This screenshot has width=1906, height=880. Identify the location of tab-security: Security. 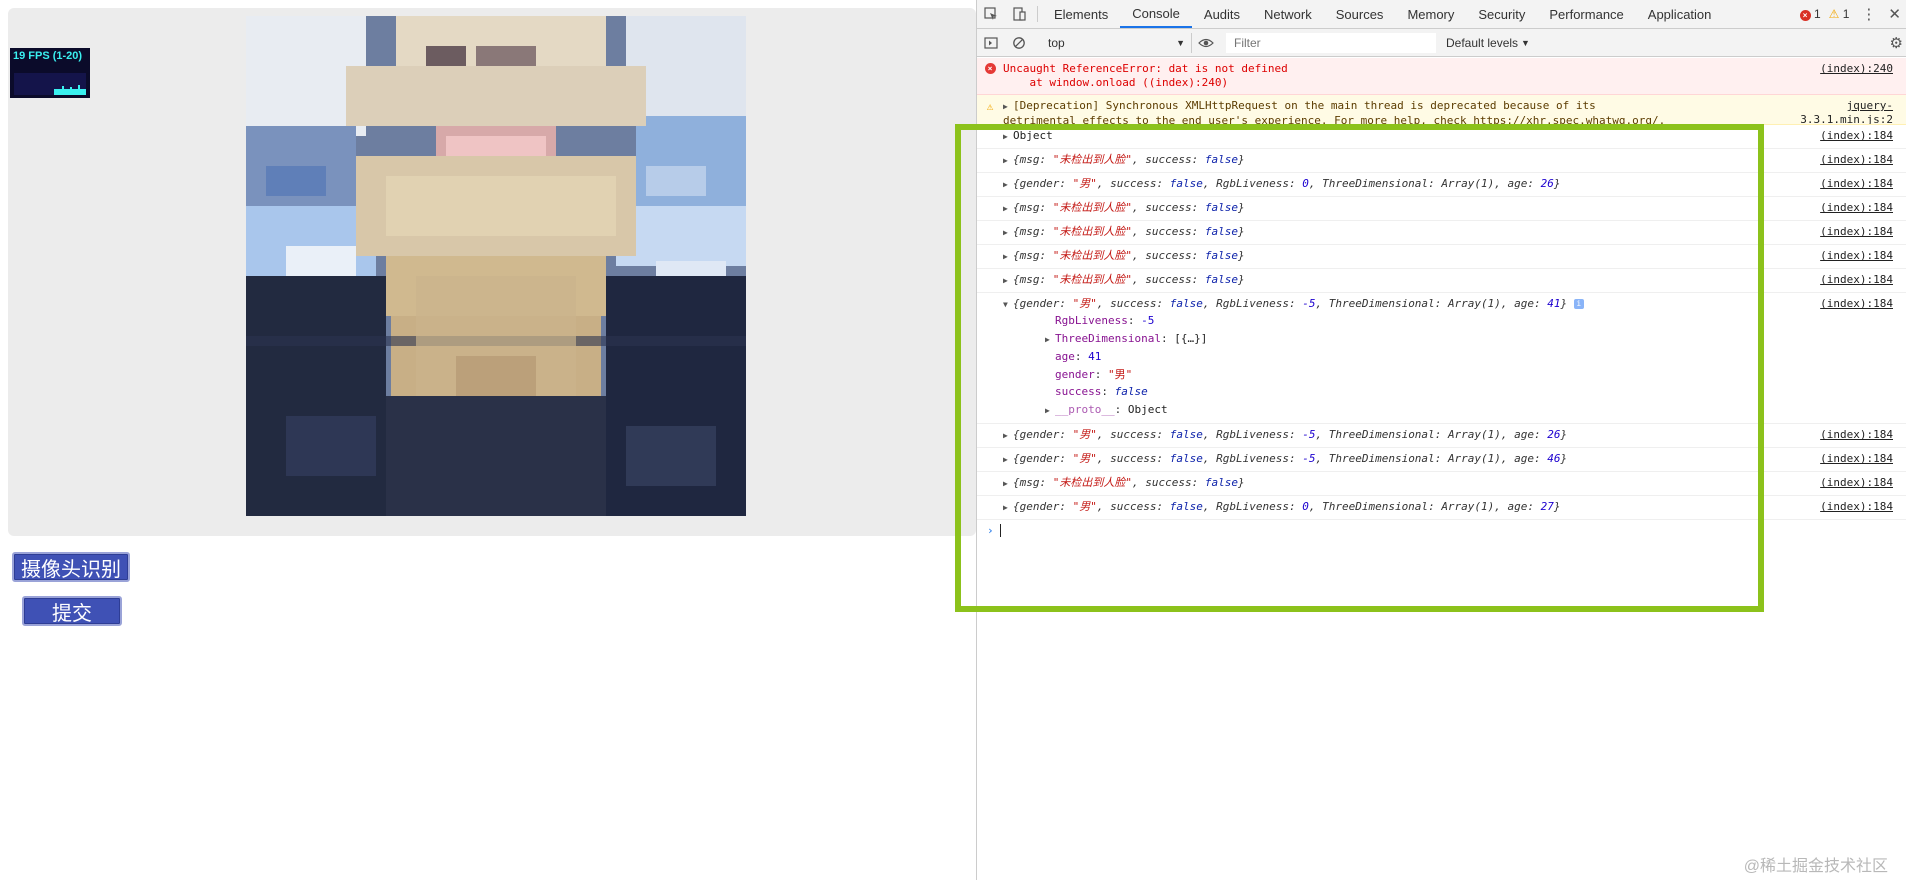
(1501, 14).